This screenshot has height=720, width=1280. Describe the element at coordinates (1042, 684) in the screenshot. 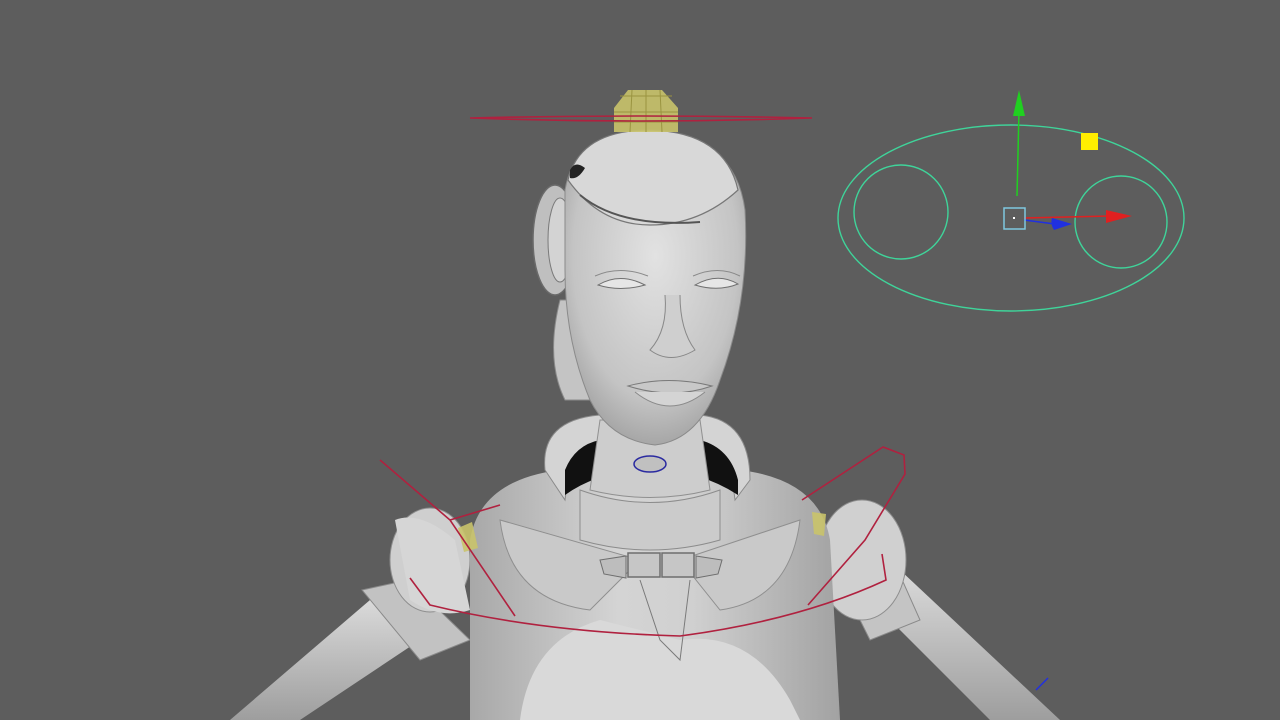

I see `z-axis-fragment` at that location.